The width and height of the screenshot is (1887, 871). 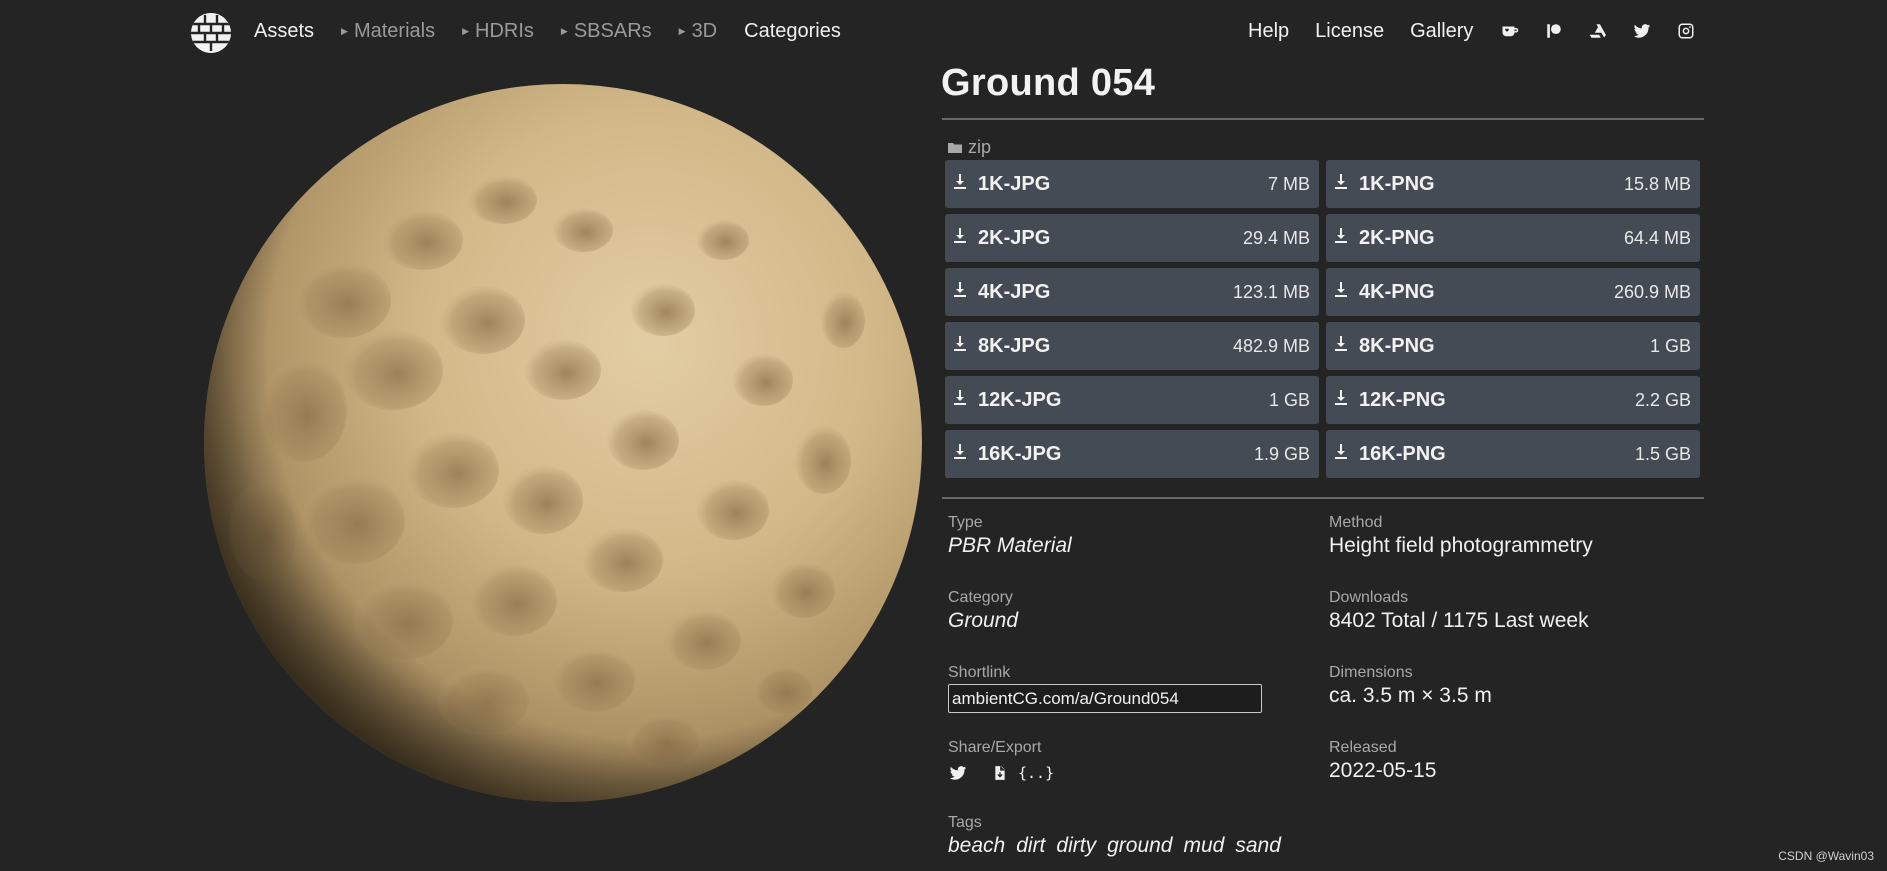 What do you see at coordinates (1483, 31) in the screenshot?
I see `secondary-nav: Help License Gallery` at bounding box center [1483, 31].